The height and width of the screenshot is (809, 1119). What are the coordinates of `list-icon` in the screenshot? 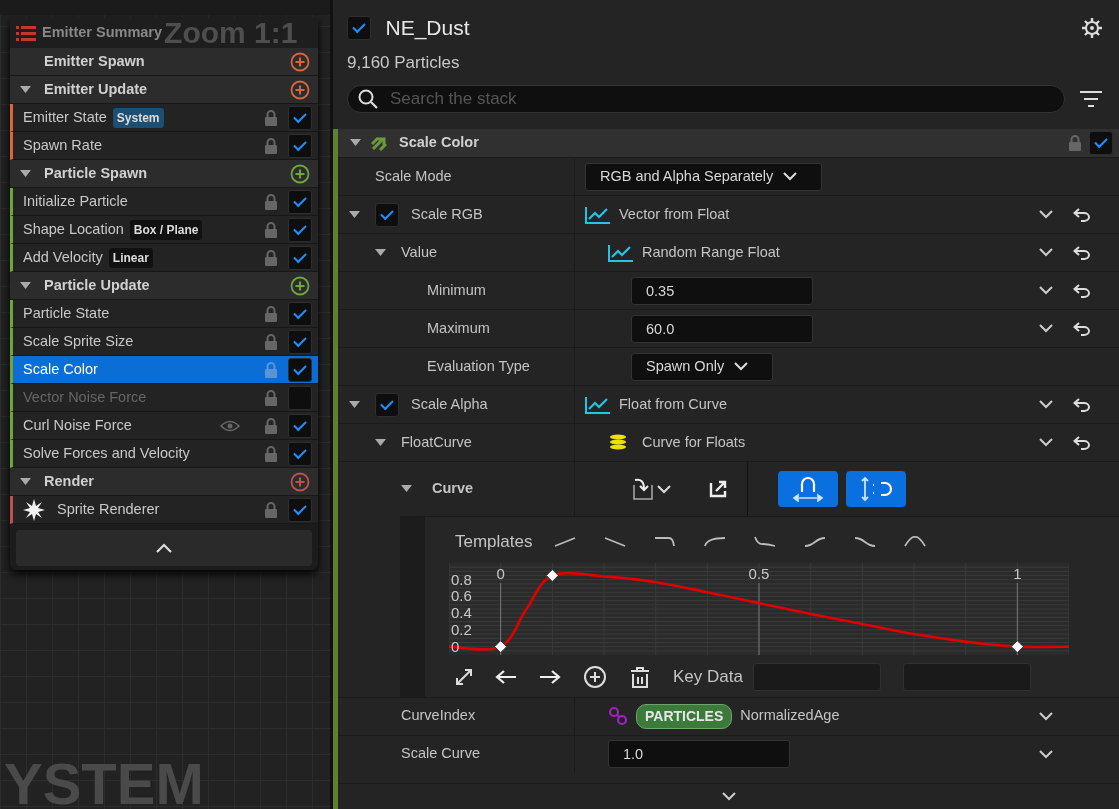 It's located at (26, 33).